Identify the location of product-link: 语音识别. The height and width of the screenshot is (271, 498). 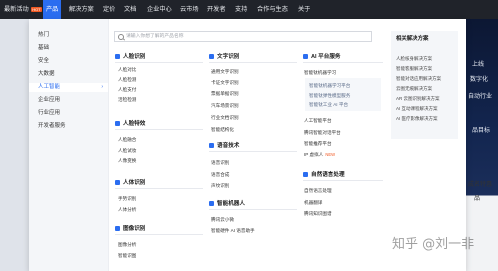
(220, 162).